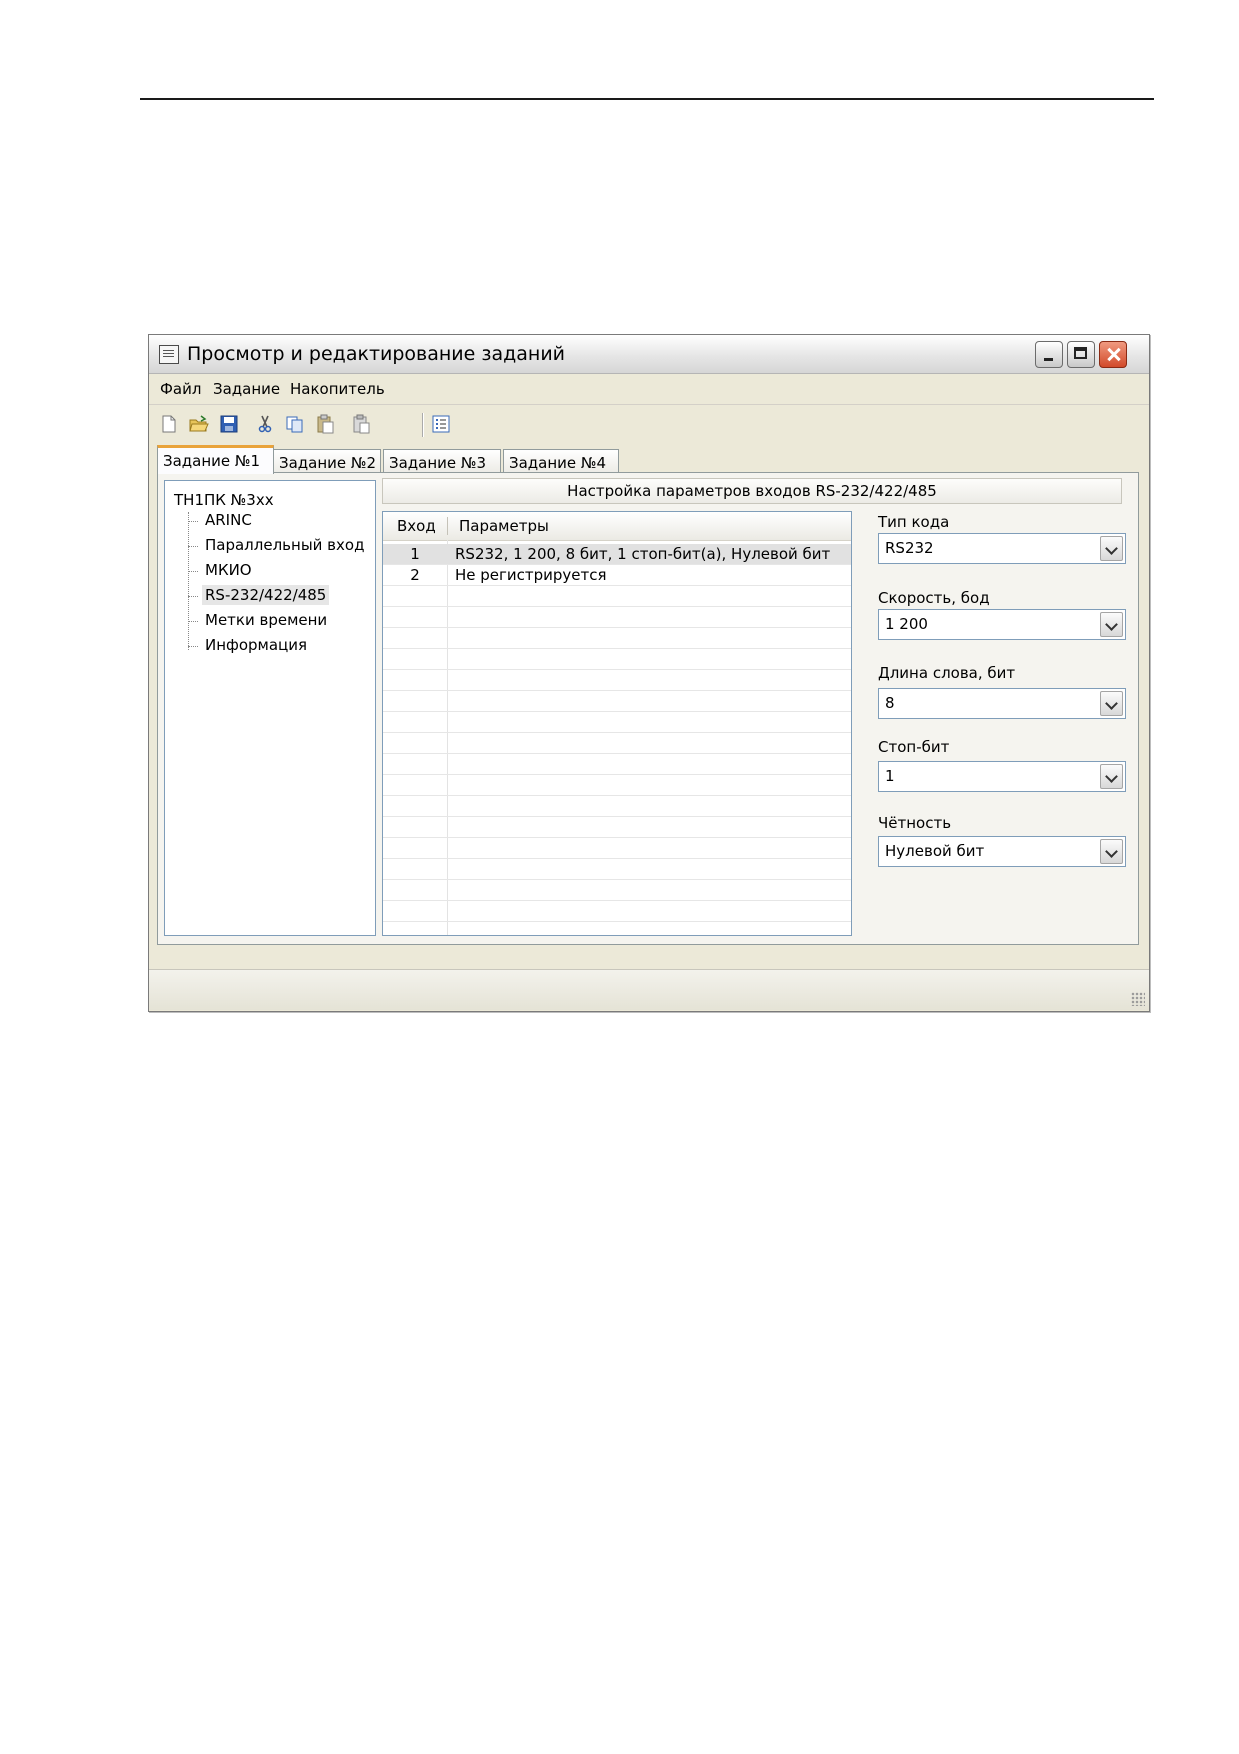 This screenshot has height=1754, width=1239. Describe the element at coordinates (617, 575) in the screenshot. I see `table-row: 2 Не регистрируется` at that location.